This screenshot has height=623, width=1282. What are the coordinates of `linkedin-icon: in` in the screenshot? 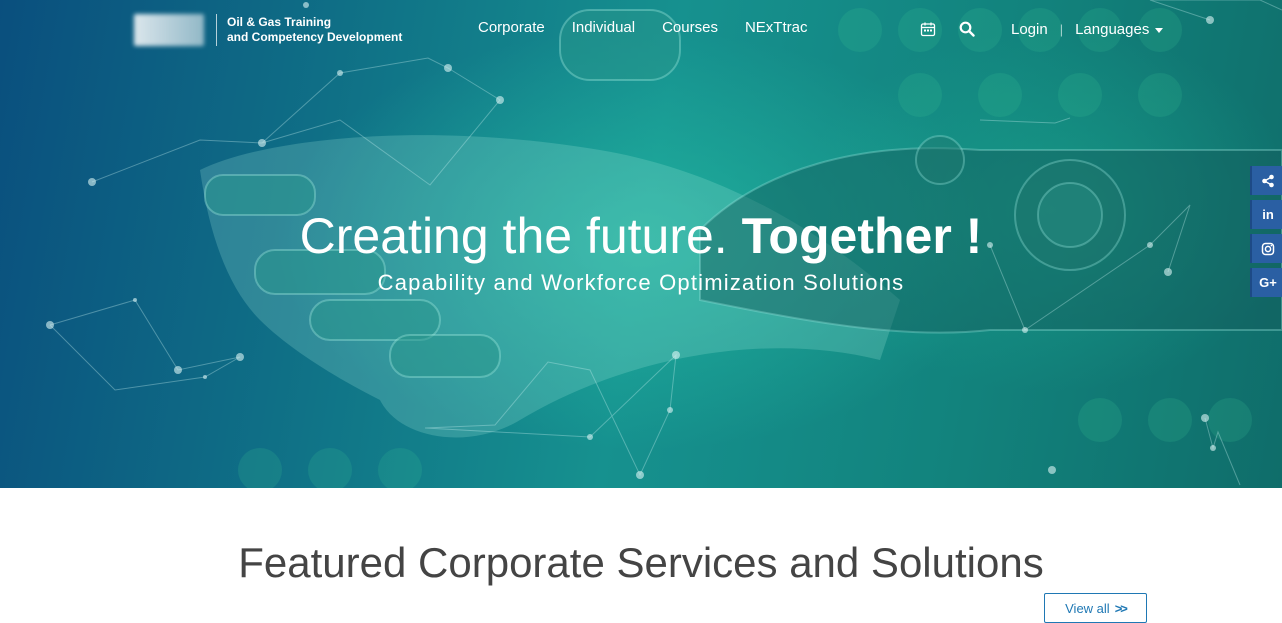 It's located at (1266, 214).